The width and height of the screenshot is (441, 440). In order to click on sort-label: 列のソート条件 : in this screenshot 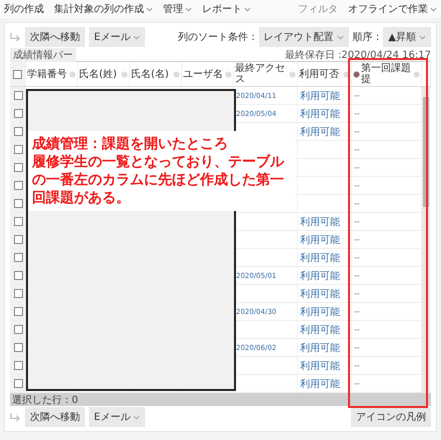, I will do `click(216, 37)`.